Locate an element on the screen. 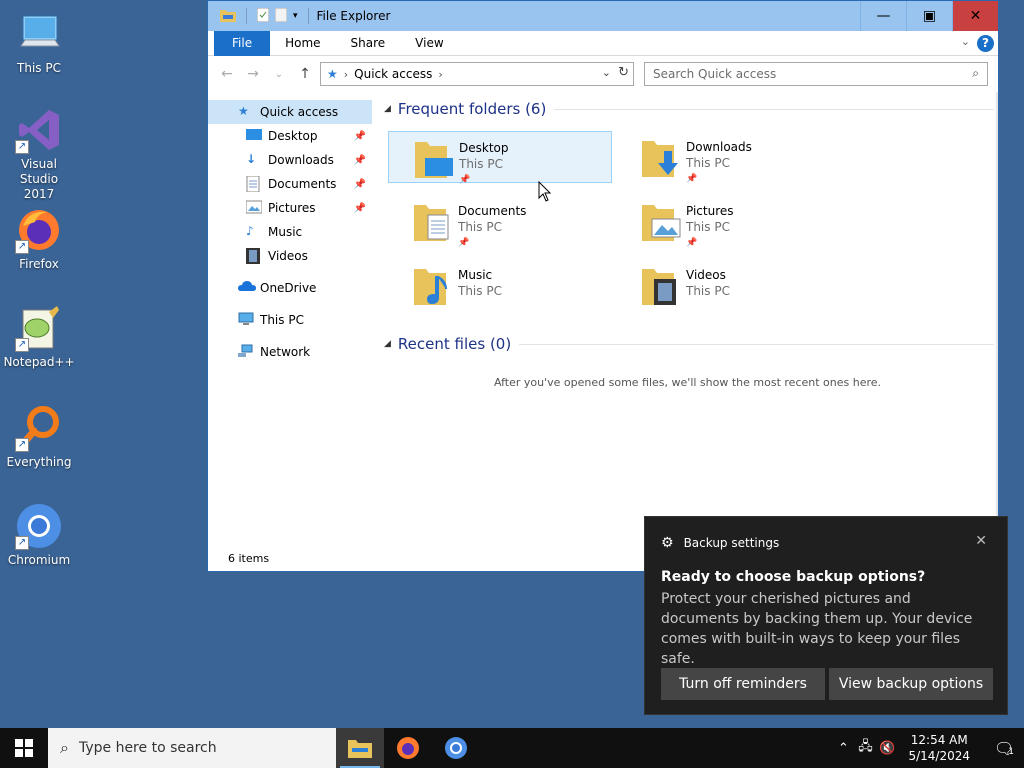 This screenshot has width=1024, height=768. new-folder-icon is located at coordinates (281, 16).